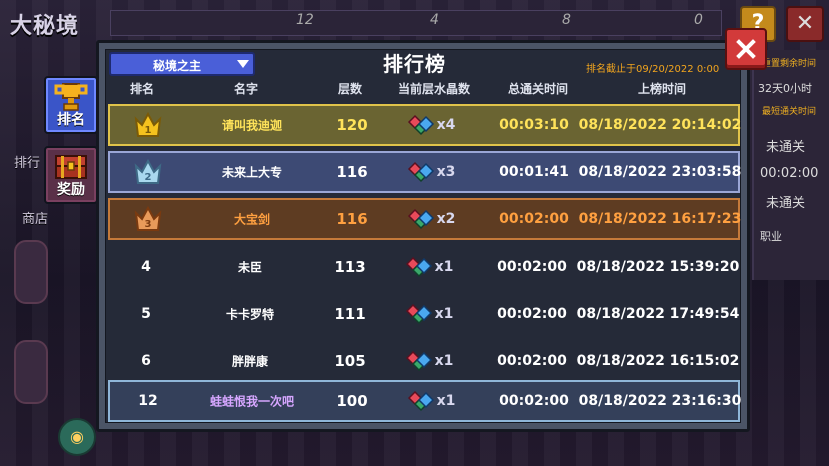 The height and width of the screenshot is (466, 829). What do you see at coordinates (148, 130) in the screenshot?
I see `rank-number: 1` at bounding box center [148, 130].